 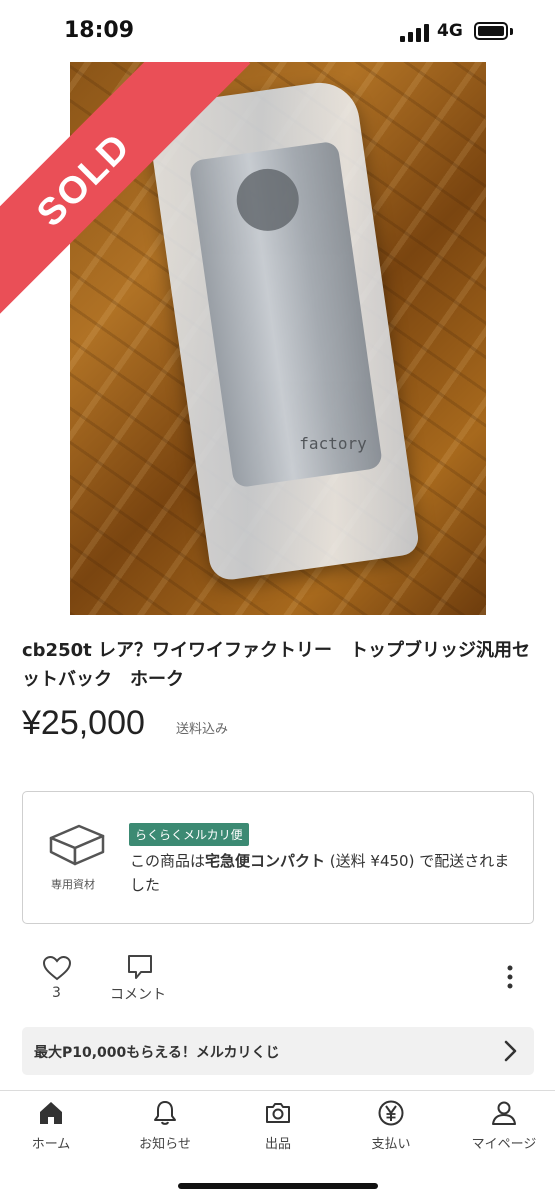 What do you see at coordinates (77, 845) in the screenshot?
I see `package-box-icon` at bounding box center [77, 845].